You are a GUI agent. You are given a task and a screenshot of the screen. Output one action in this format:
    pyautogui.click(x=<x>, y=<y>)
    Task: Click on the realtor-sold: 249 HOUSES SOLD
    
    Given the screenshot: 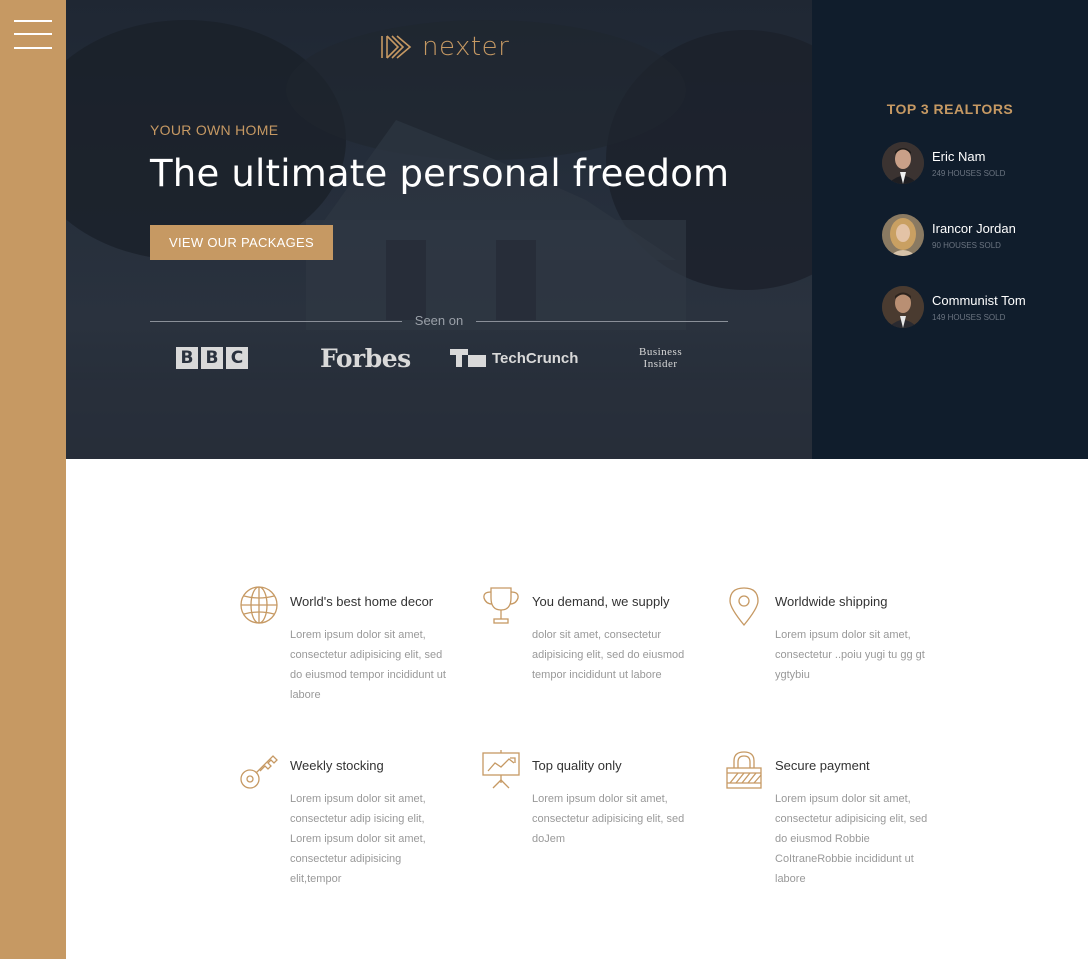 What is the action you would take?
    pyautogui.click(x=969, y=173)
    